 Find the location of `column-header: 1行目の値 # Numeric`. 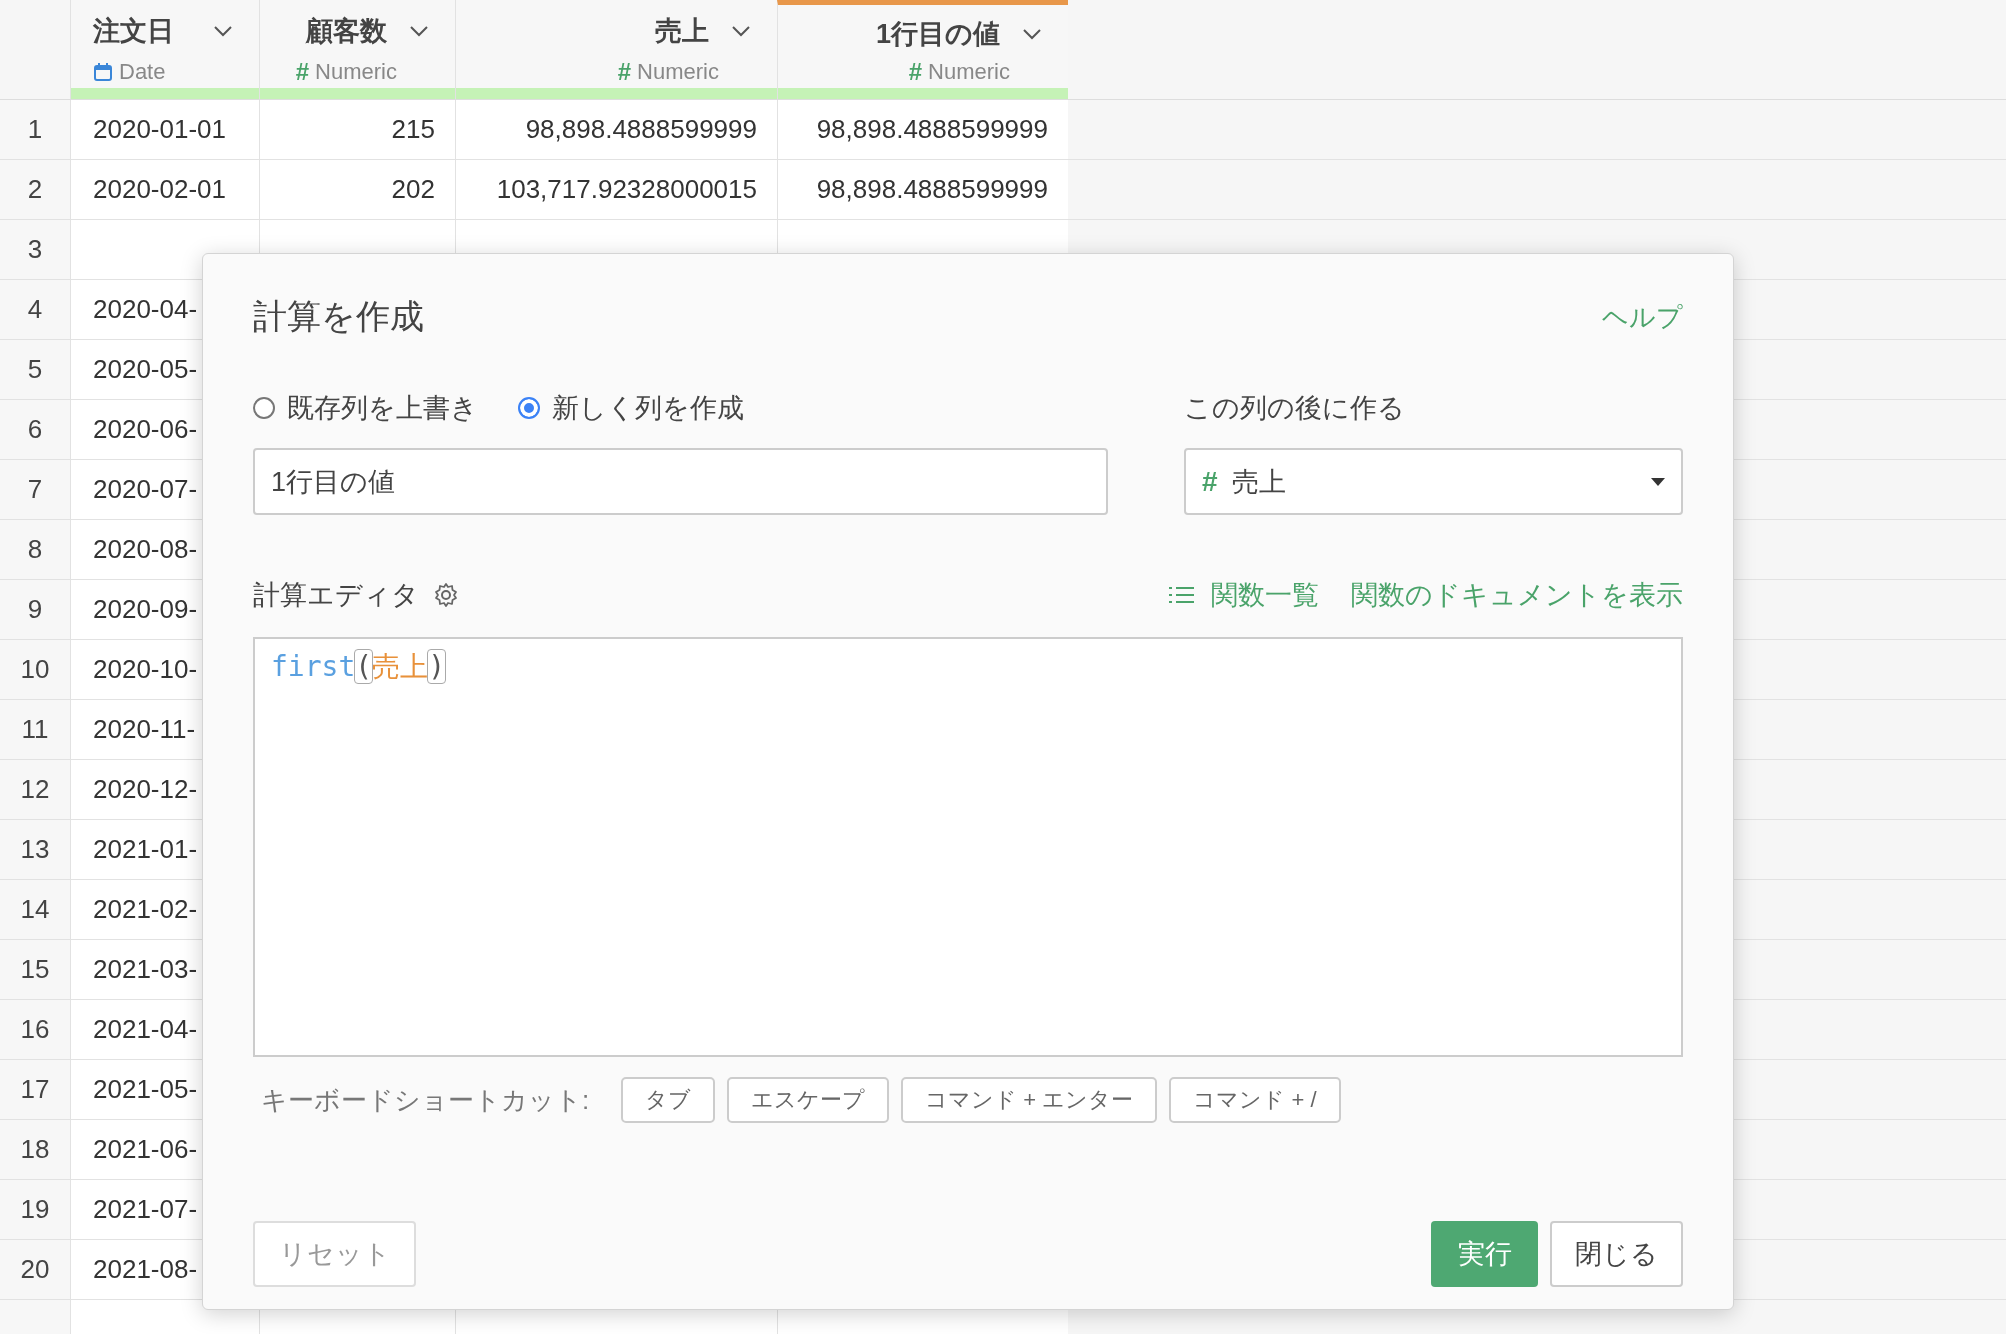

column-header: 1行目の値 # Numeric is located at coordinates (922, 49).